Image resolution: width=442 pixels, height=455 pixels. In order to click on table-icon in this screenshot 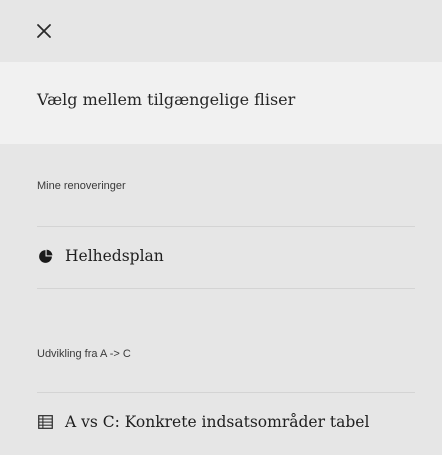, I will do `click(45, 422)`.